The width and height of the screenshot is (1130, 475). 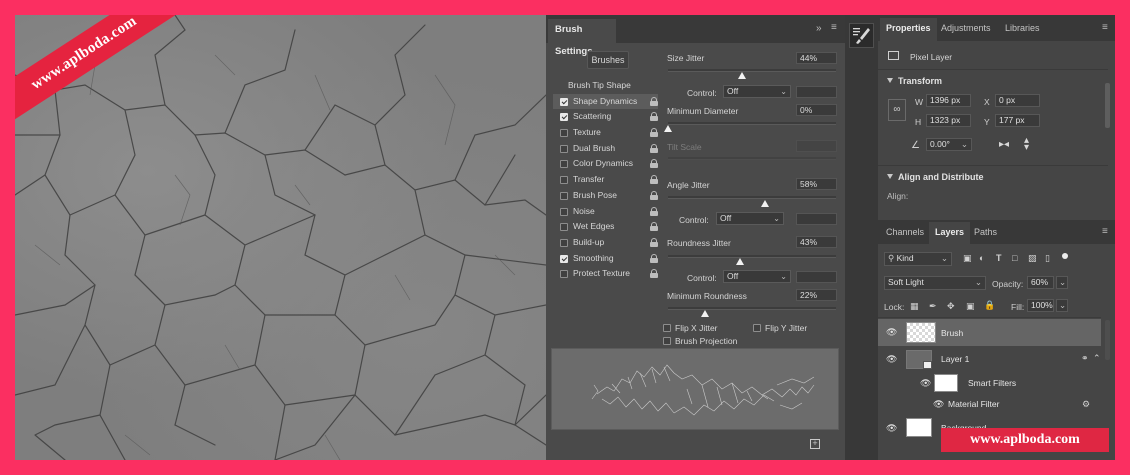 I want to click on checkbox-wet-edges, so click(x=564, y=227).